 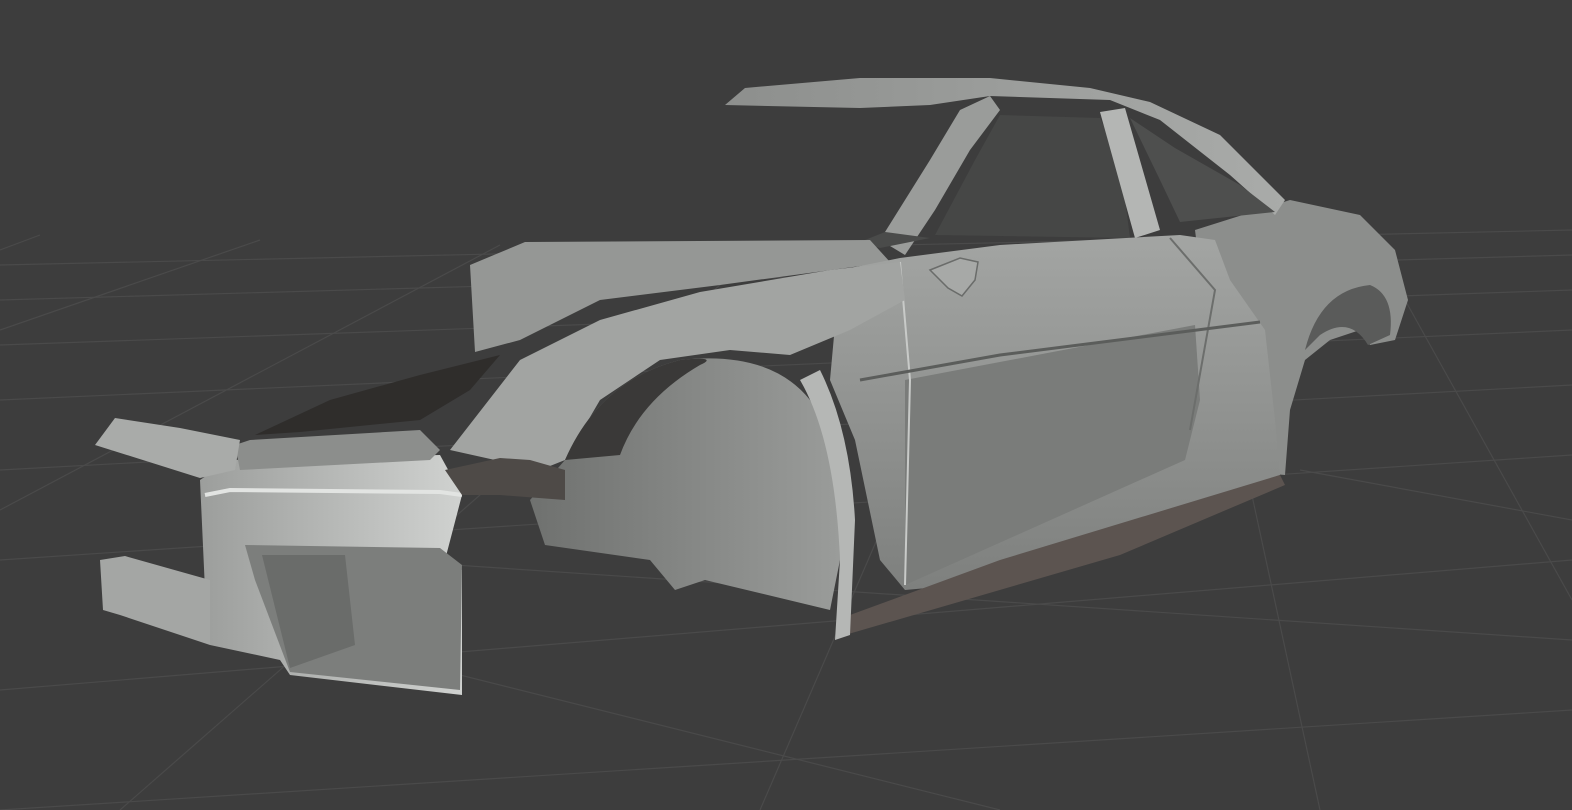 What do you see at coordinates (155, 600) in the screenshot?
I see `front-canard-lower` at bounding box center [155, 600].